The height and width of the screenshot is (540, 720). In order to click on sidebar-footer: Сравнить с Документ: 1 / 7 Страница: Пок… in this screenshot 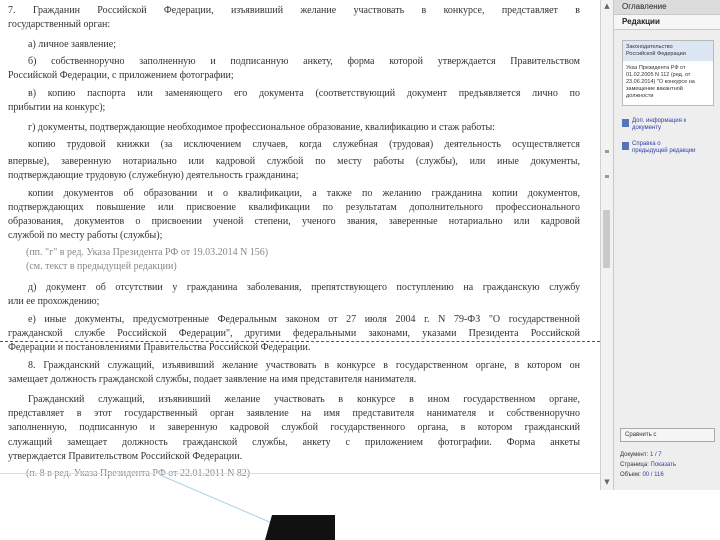, I will do `click(667, 454)`.